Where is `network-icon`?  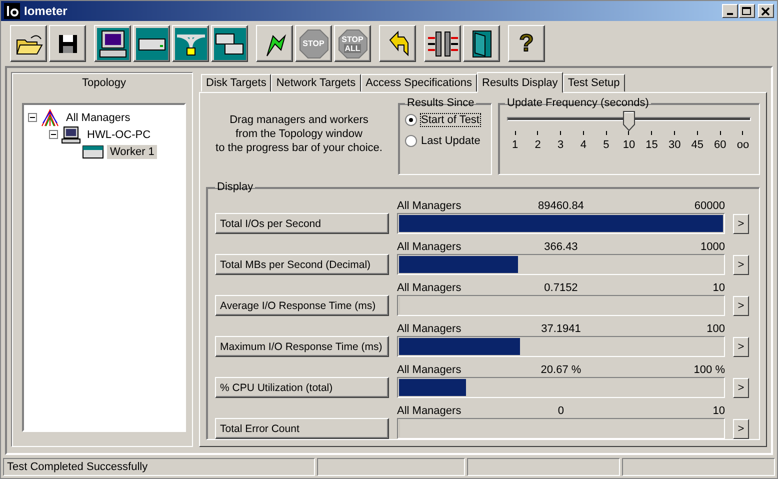
network-icon is located at coordinates (190, 44).